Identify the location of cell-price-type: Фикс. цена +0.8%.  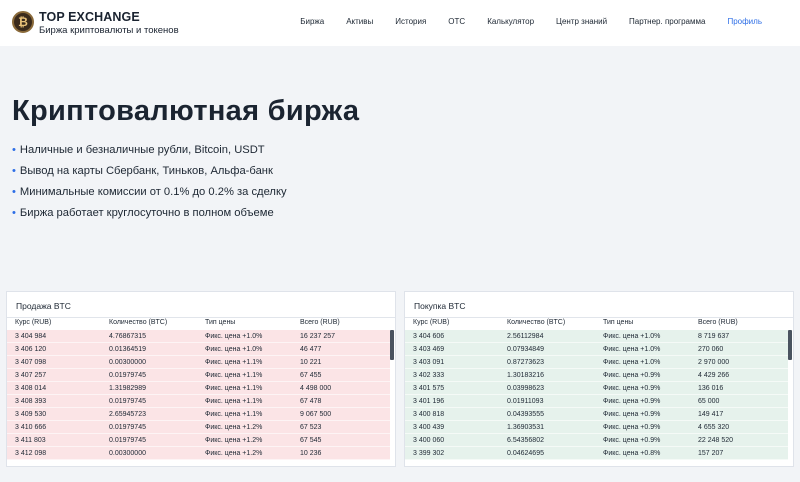
(632, 453).